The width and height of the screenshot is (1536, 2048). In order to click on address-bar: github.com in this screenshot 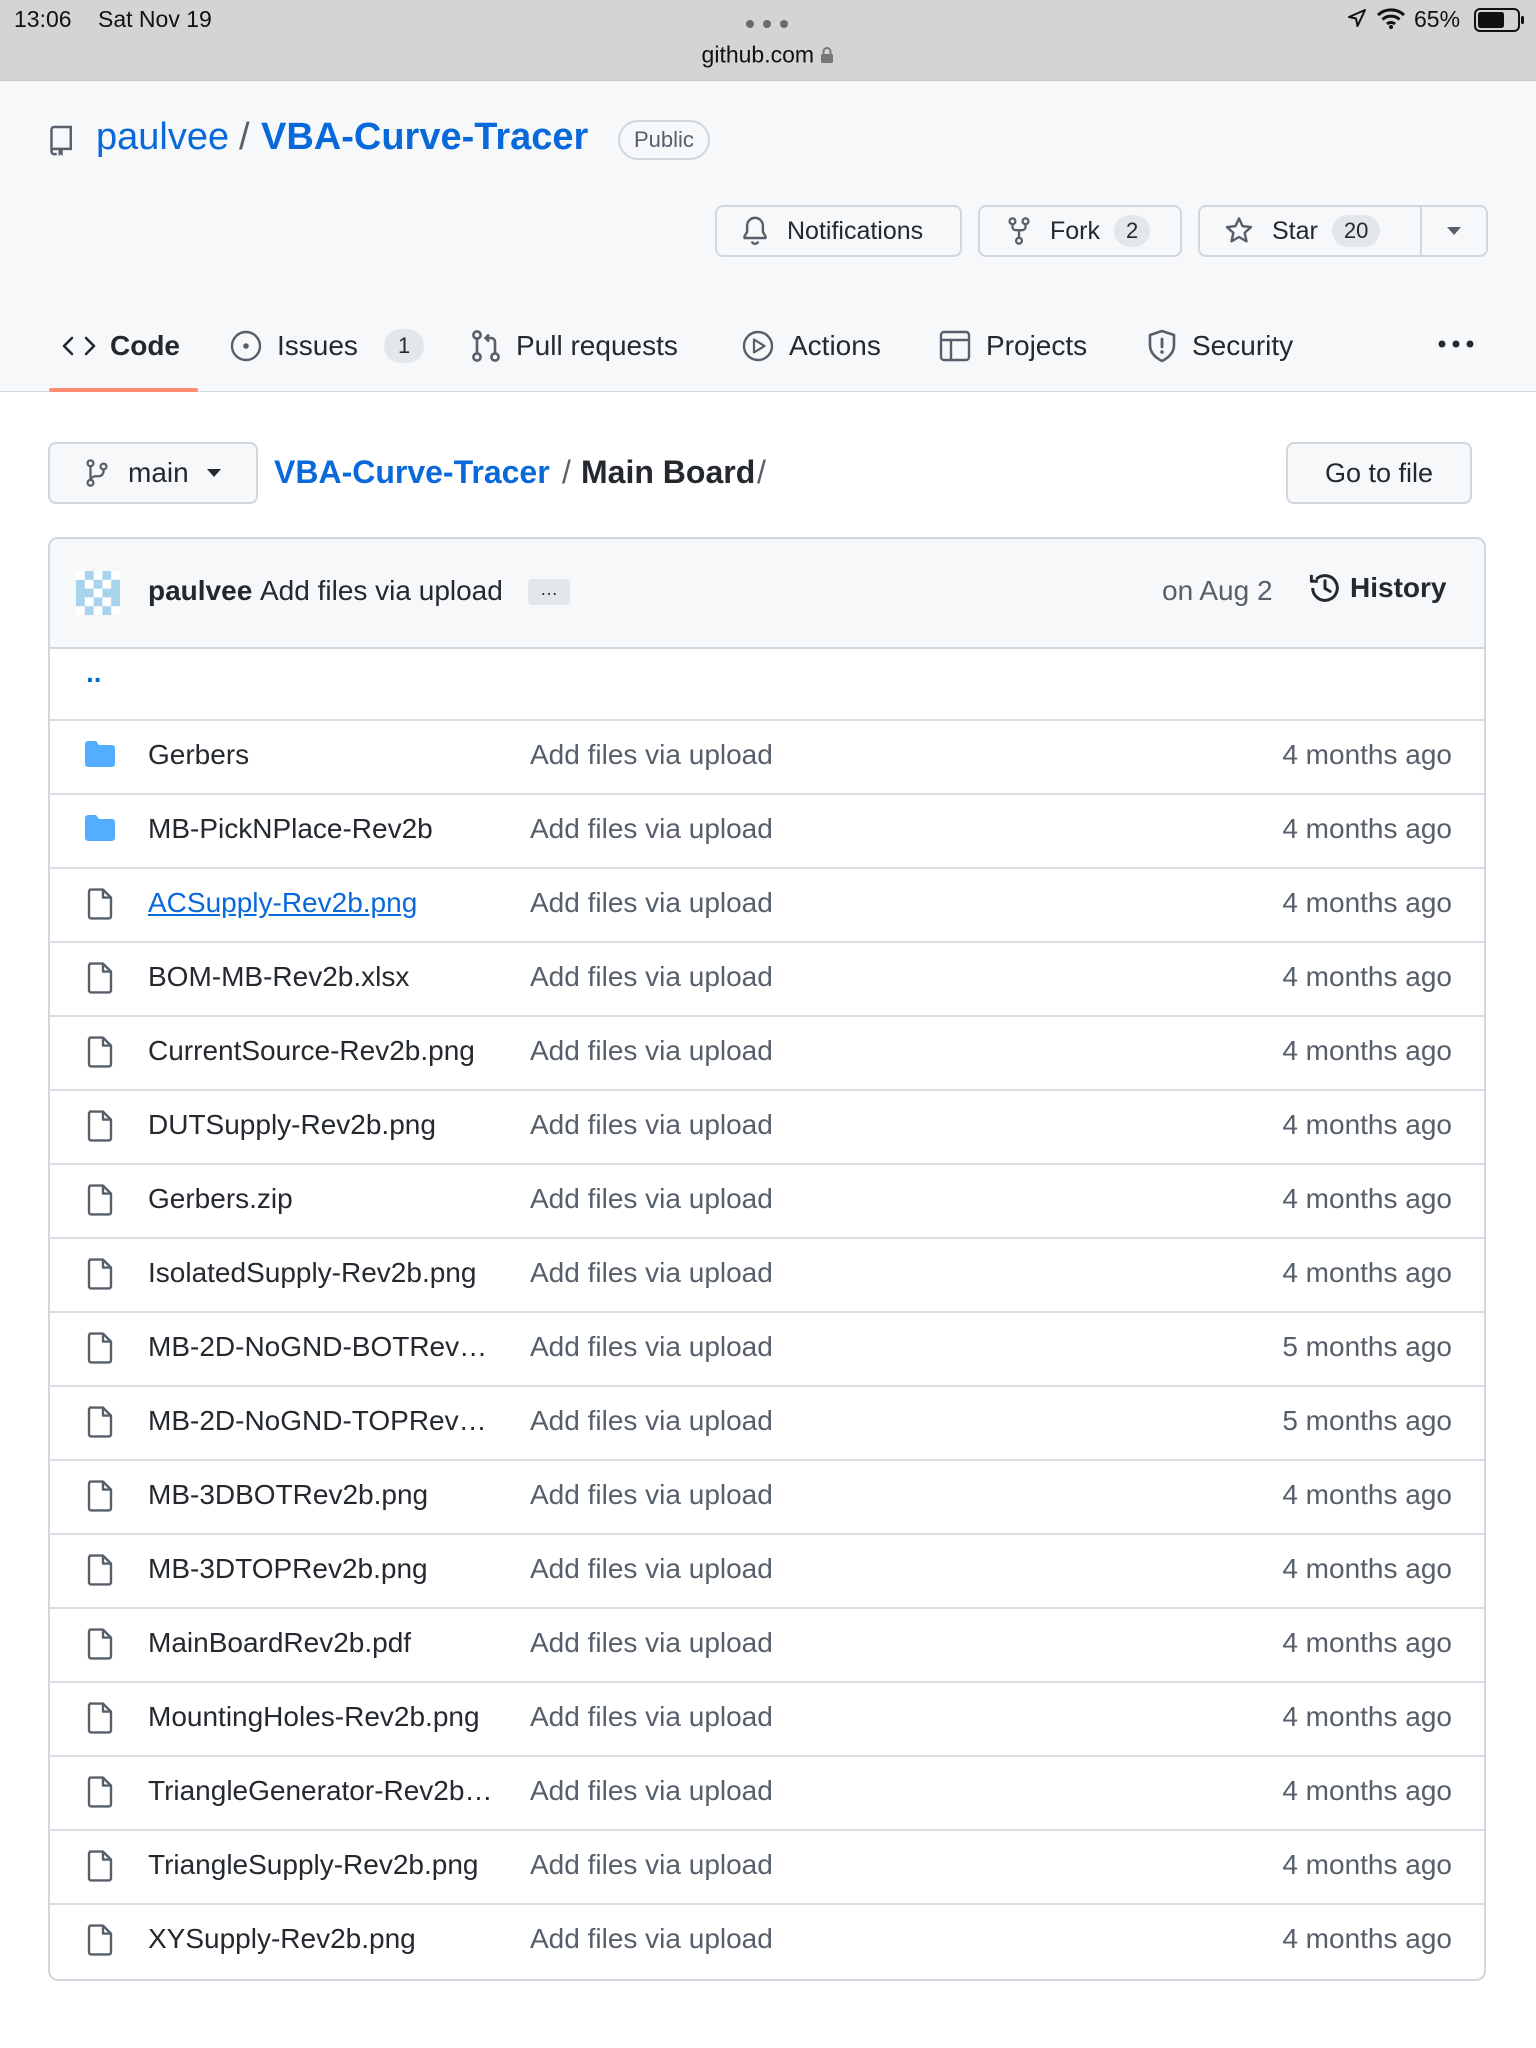, I will do `click(768, 54)`.